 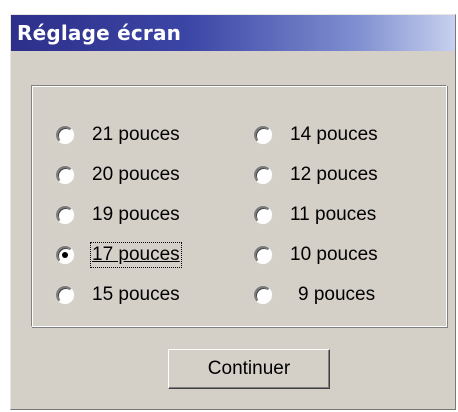 What do you see at coordinates (334, 134) in the screenshot?
I see `radio-label: 14 pouces` at bounding box center [334, 134].